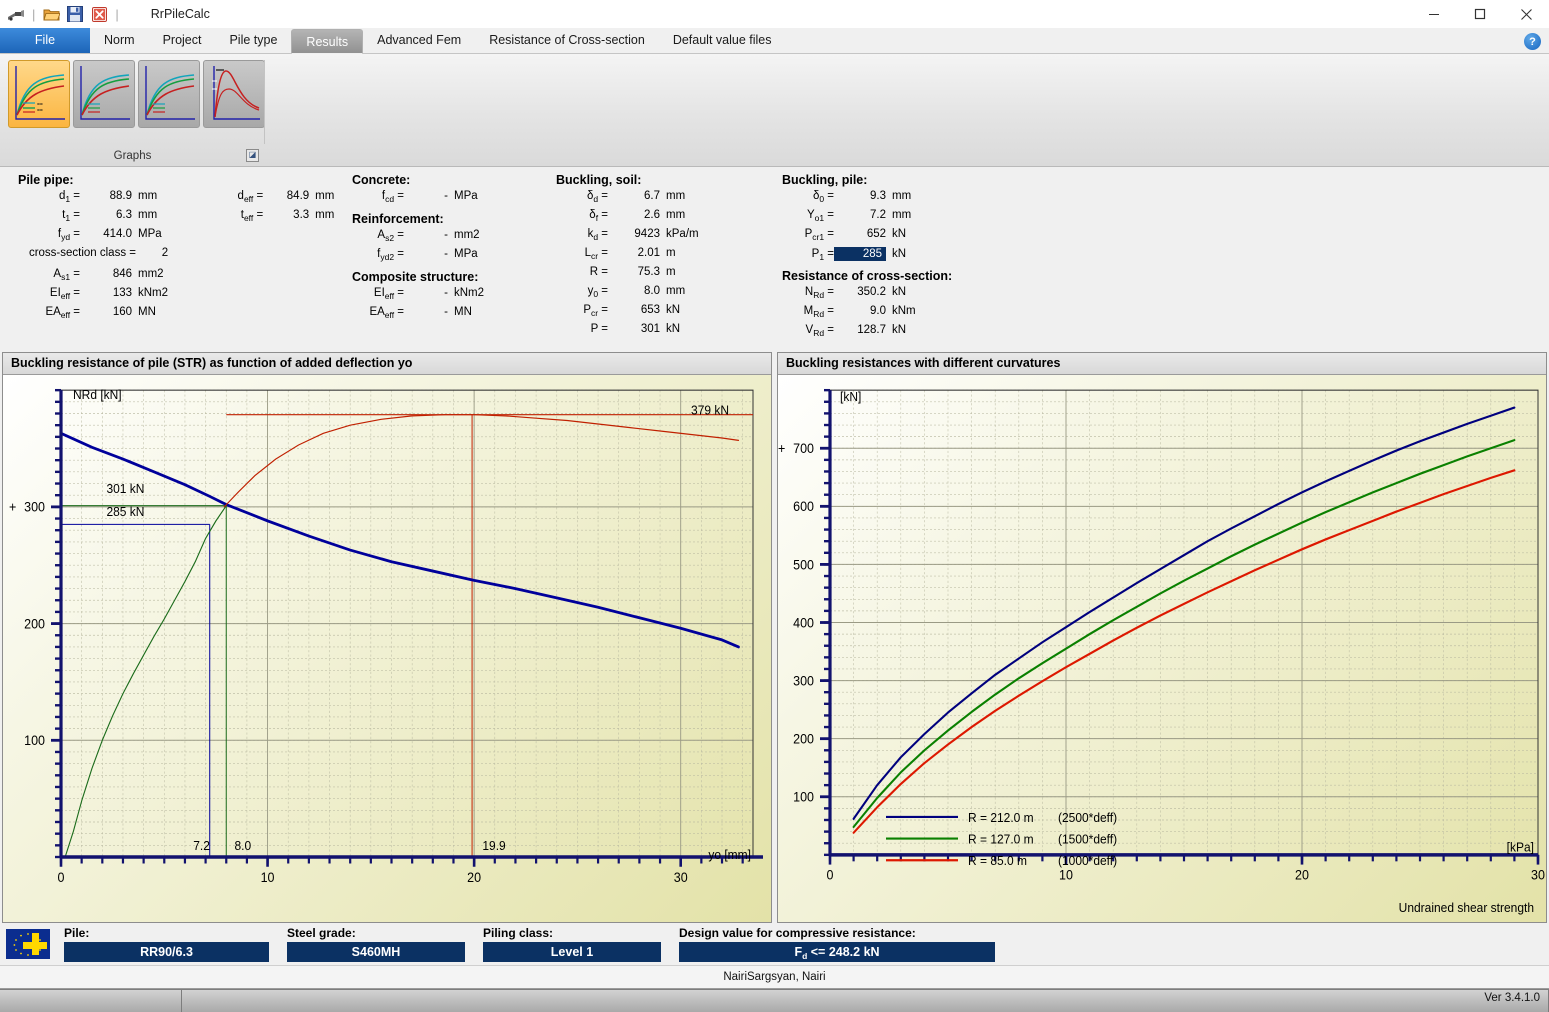 The width and height of the screenshot is (1549, 1012). What do you see at coordinates (166, 952) in the screenshot?
I see `pile-value: RR90/6.3` at bounding box center [166, 952].